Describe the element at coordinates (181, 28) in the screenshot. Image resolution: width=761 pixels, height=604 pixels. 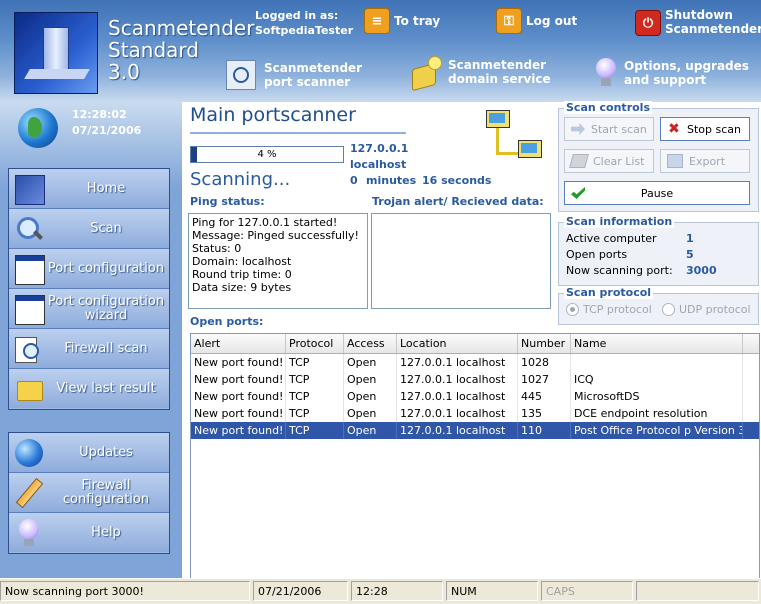
I see `product-name-line1: Scanmetender` at that location.